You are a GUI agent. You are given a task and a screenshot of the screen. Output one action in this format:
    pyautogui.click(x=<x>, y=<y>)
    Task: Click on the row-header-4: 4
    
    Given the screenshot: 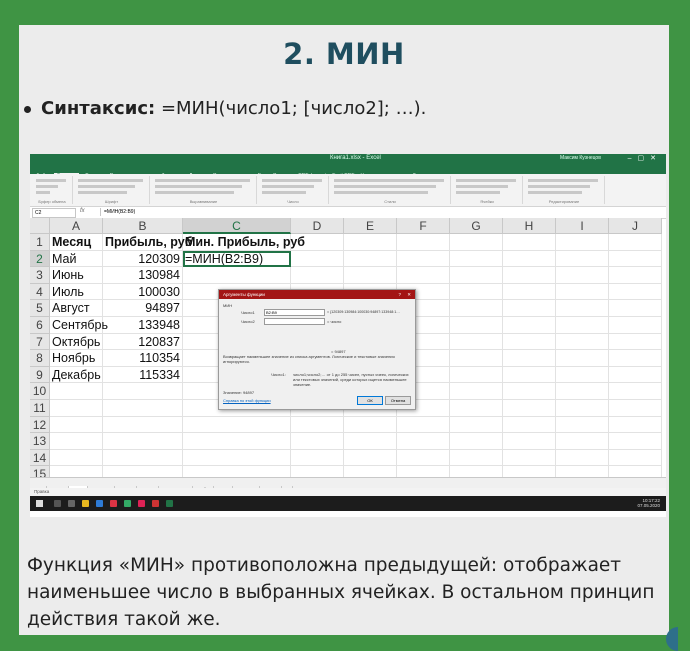 What is the action you would take?
    pyautogui.click(x=40, y=292)
    